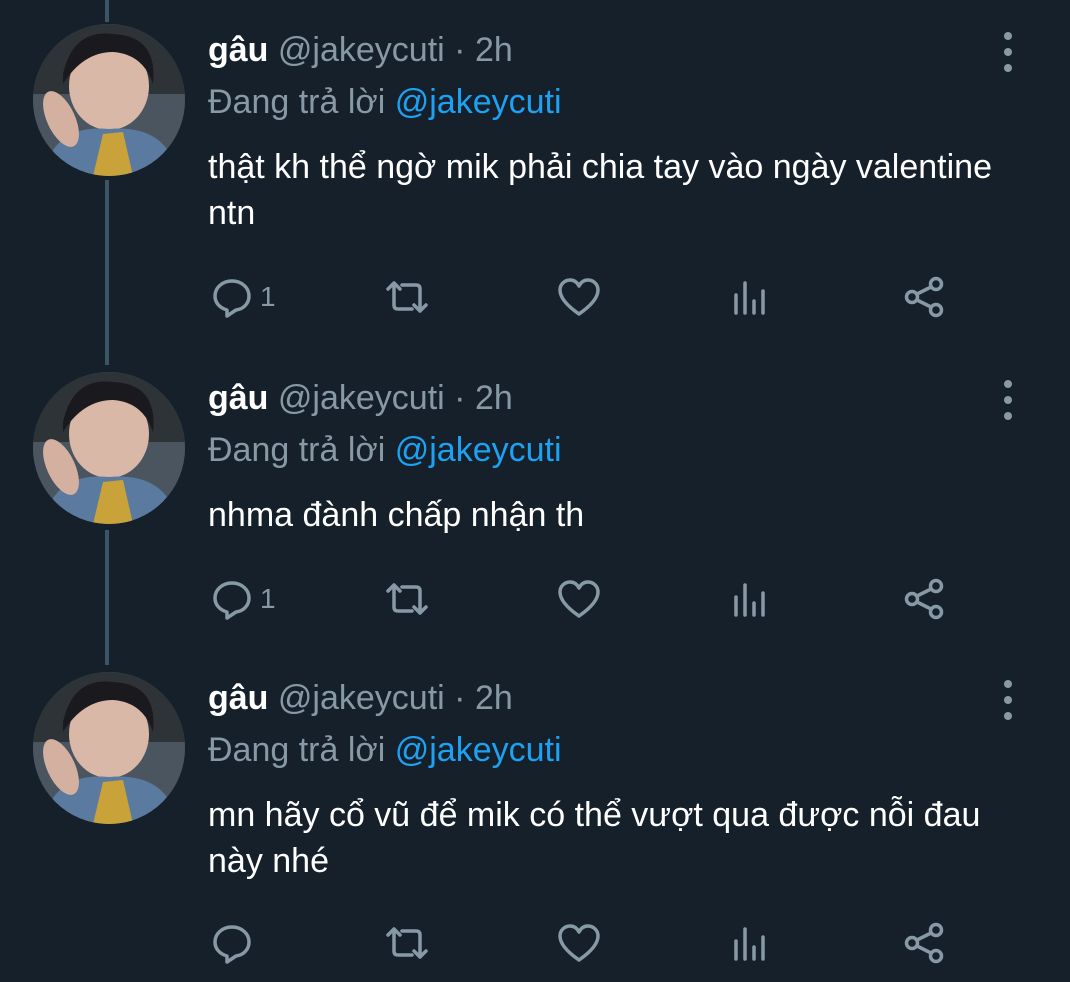  I want to click on reply-button, so click(235, 943).